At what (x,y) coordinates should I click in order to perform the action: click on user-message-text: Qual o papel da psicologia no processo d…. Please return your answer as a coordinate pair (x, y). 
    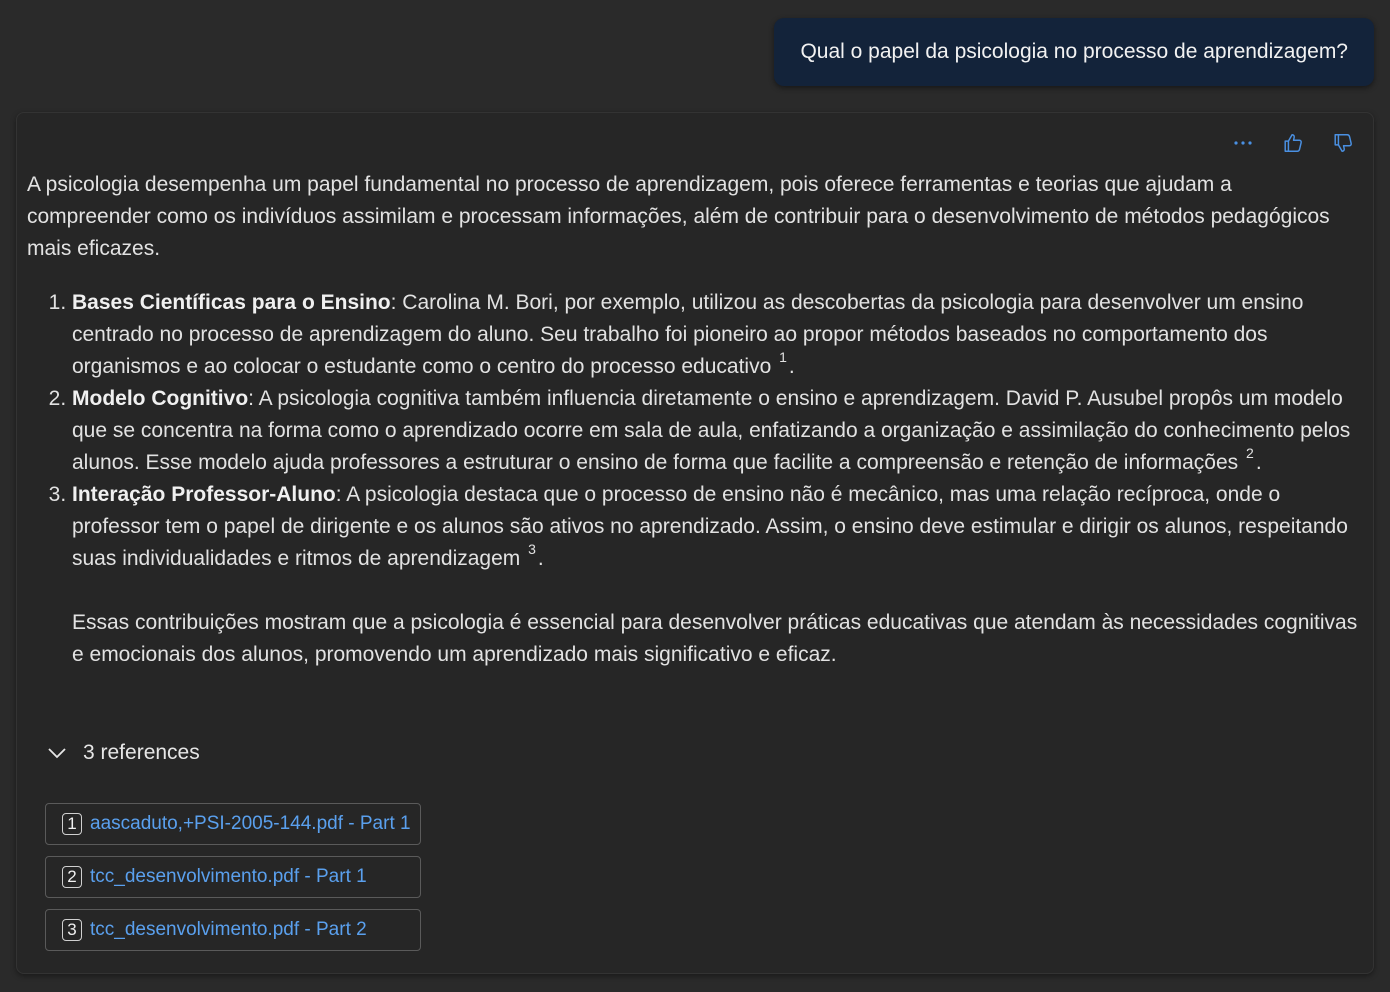
    Looking at the image, I should click on (1074, 51).